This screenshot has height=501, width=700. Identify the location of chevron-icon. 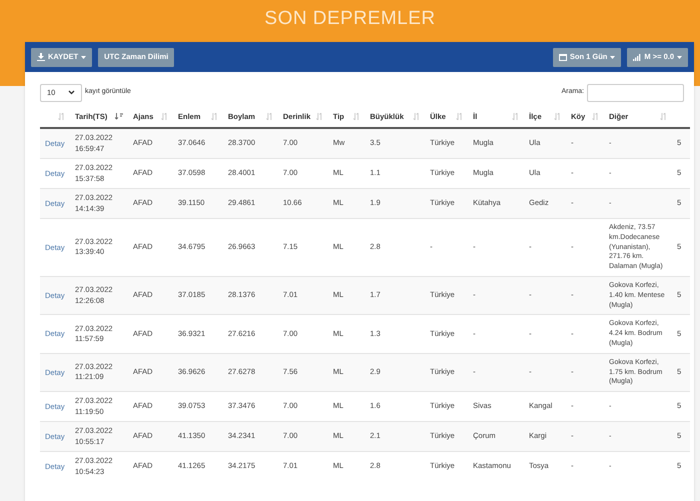
(71, 92).